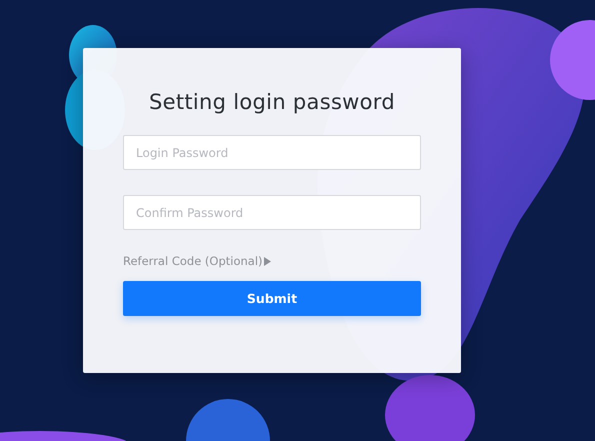 Image resolution: width=595 pixels, height=441 pixels. What do you see at coordinates (272, 212) in the screenshot?
I see `password-field: Confirm Password` at bounding box center [272, 212].